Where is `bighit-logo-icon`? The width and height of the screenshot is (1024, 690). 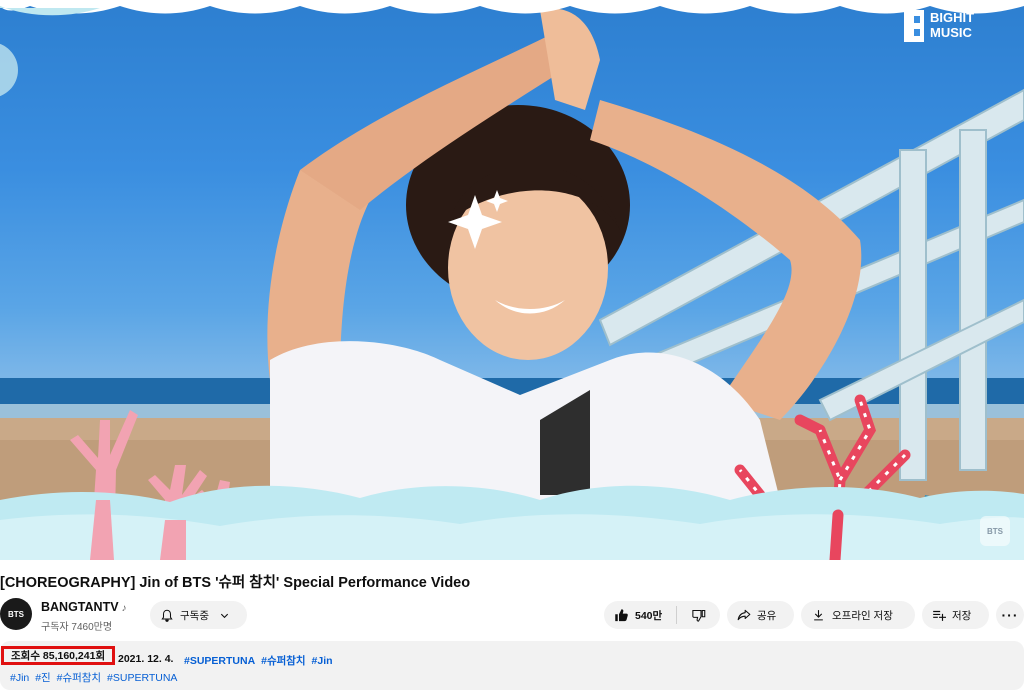
bighit-logo-icon is located at coordinates (914, 26).